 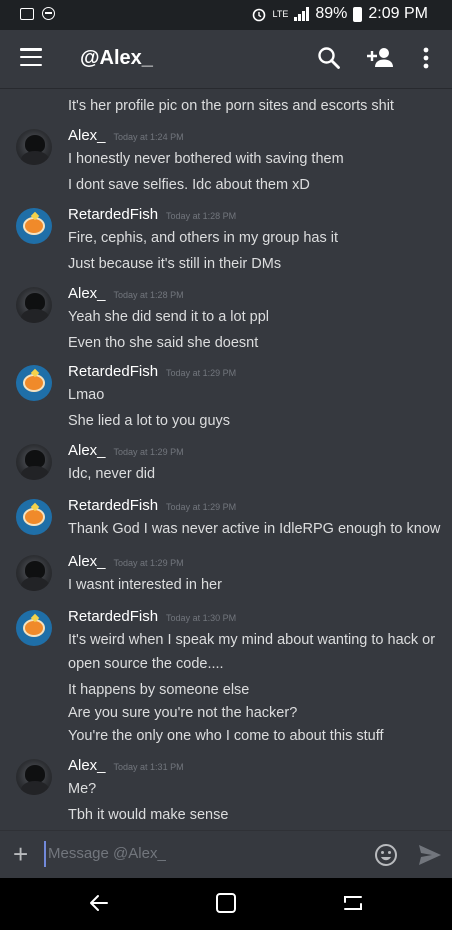 What do you see at coordinates (99, 903) in the screenshot?
I see `back-icon` at bounding box center [99, 903].